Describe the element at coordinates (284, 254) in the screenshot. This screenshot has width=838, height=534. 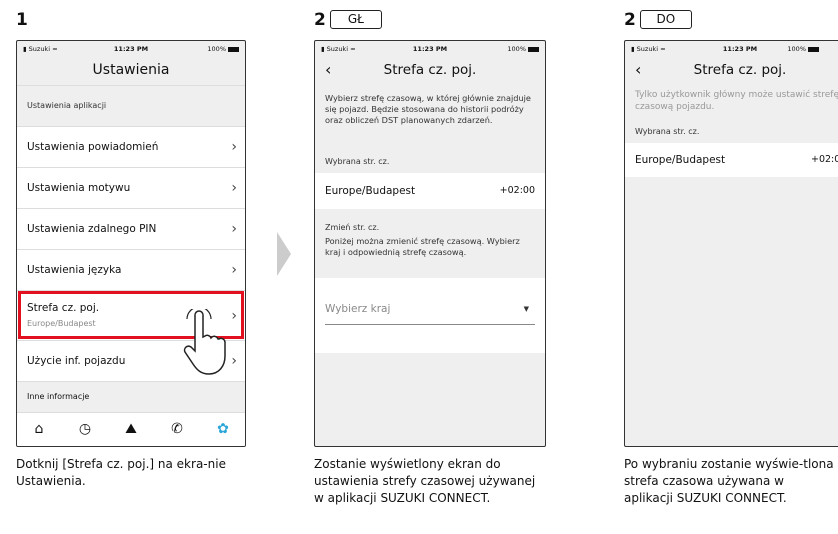
I see `next-step-arrow` at that location.